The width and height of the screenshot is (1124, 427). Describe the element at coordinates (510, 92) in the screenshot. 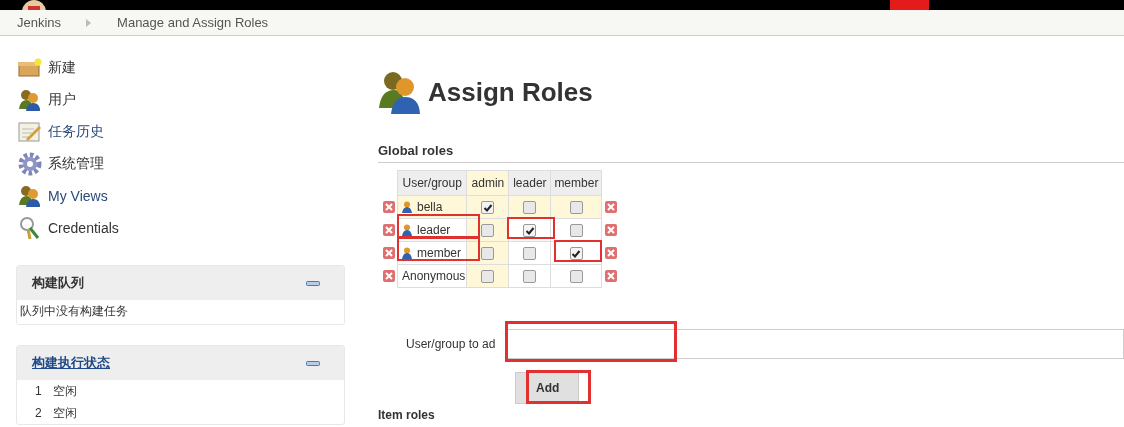

I see `page-title: Assign Roles` at that location.